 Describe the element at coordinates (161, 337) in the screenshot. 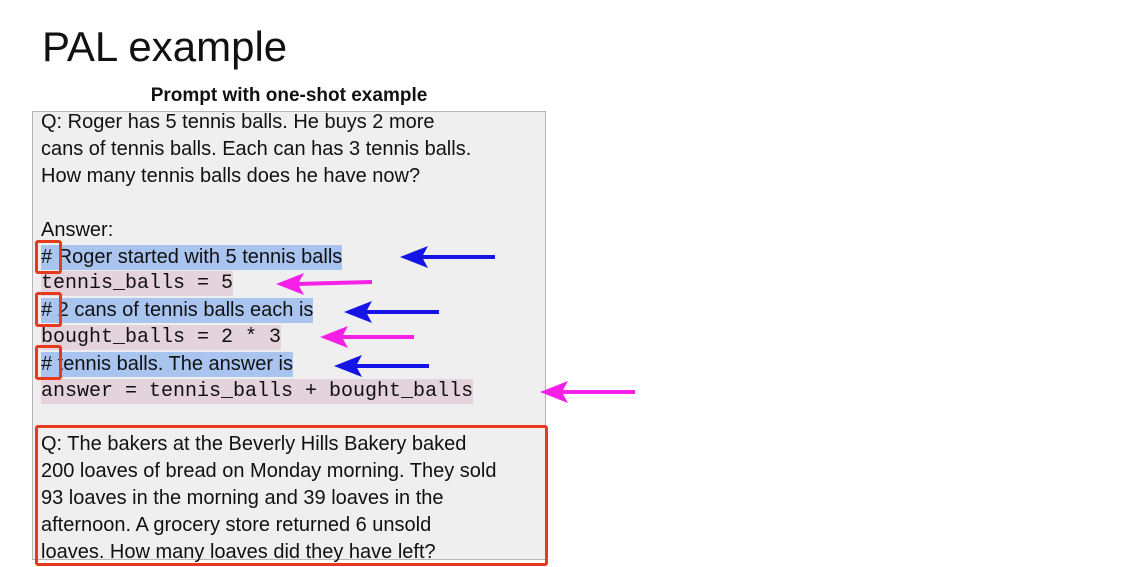

I see `code-line-2: bought_balls = 2 * 3` at that location.